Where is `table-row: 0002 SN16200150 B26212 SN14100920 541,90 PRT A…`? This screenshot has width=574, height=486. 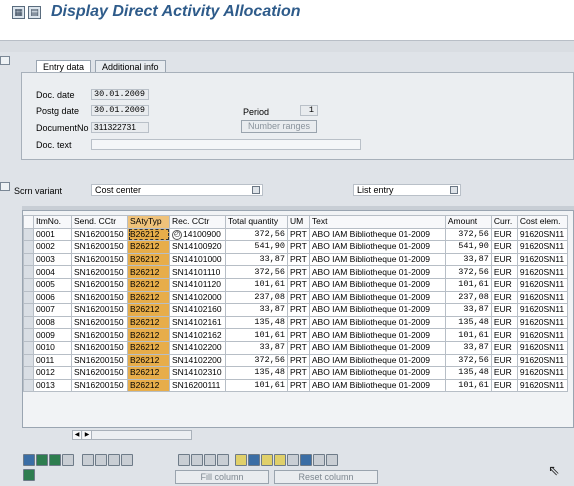 table-row: 0002 SN16200150 B26212 SN14100920 541,90 PRT A… is located at coordinates (295, 247).